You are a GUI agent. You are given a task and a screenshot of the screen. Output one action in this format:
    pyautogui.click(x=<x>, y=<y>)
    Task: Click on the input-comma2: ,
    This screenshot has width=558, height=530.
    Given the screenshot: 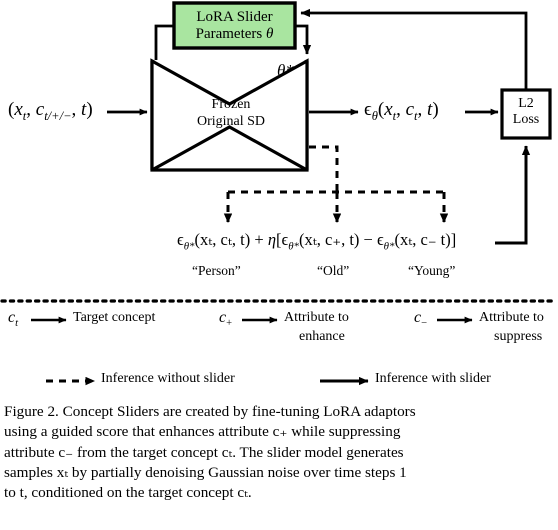 What is the action you would take?
    pyautogui.click(x=76, y=109)
    